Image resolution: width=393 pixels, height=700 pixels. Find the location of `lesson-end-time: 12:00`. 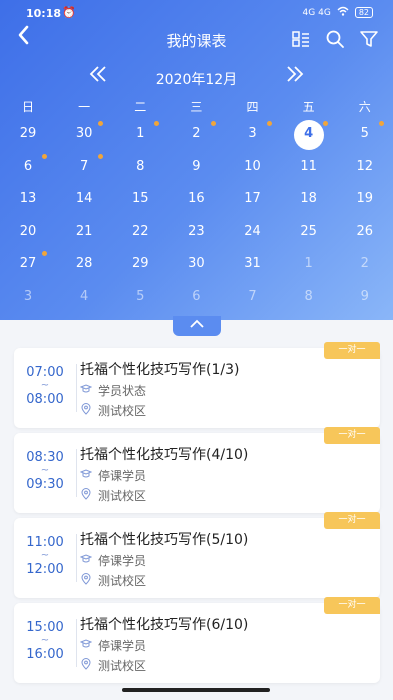

lesson-end-time: 12:00 is located at coordinates (45, 569).